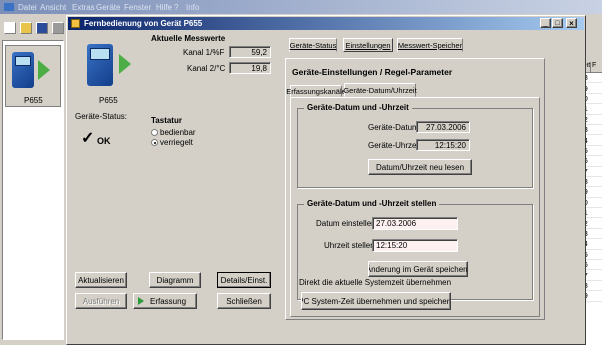  What do you see at coordinates (394, 145) in the screenshot?
I see `device-time-label: Geräte-Uhrzeit` at bounding box center [394, 145].